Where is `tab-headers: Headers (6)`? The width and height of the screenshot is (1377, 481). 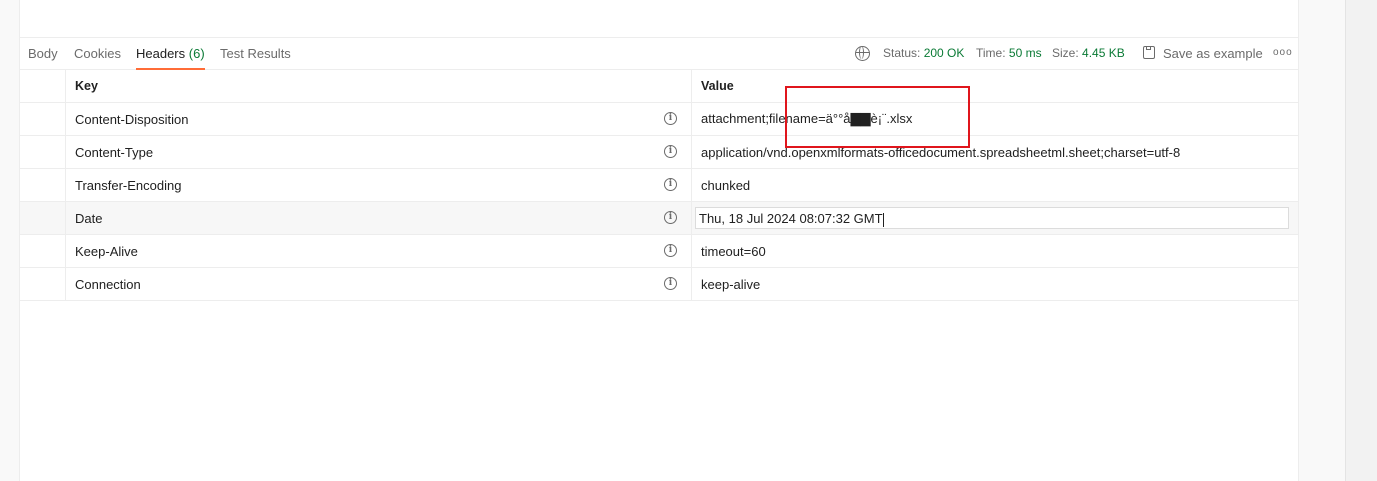 tab-headers: Headers (6) is located at coordinates (170, 54).